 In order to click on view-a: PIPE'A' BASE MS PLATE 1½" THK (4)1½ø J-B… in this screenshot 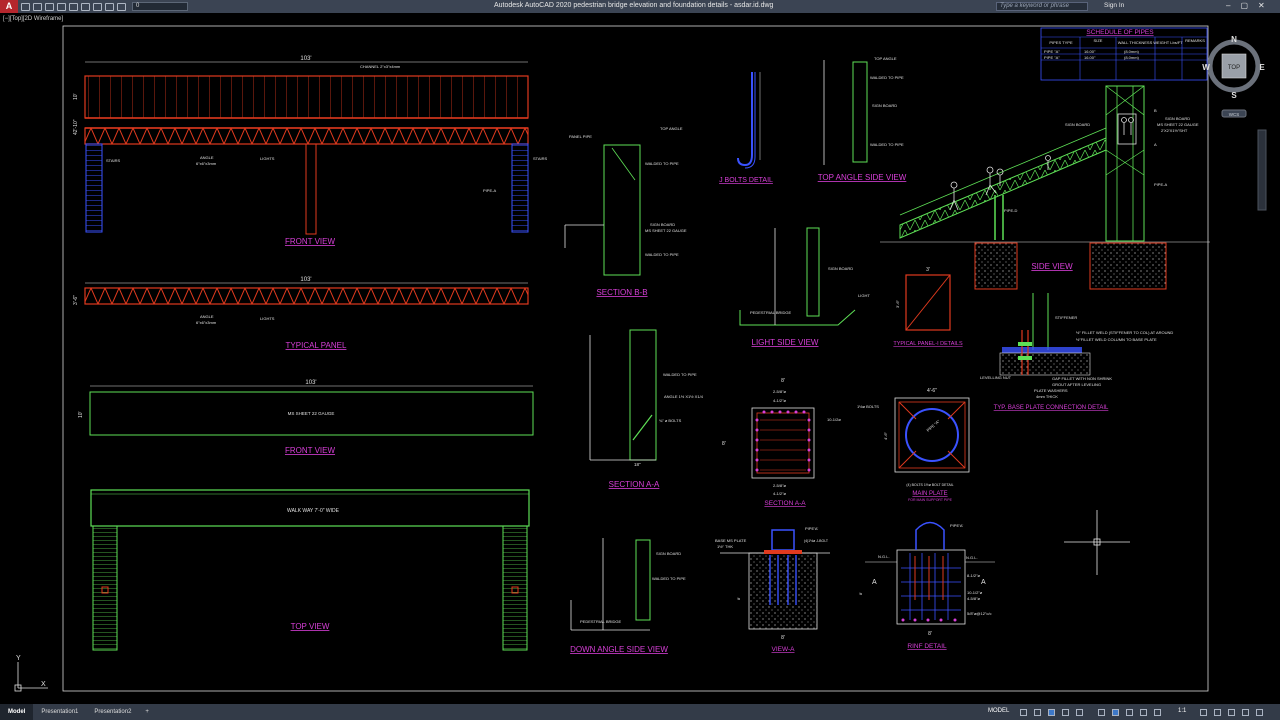, I will do `click(772, 589)`.